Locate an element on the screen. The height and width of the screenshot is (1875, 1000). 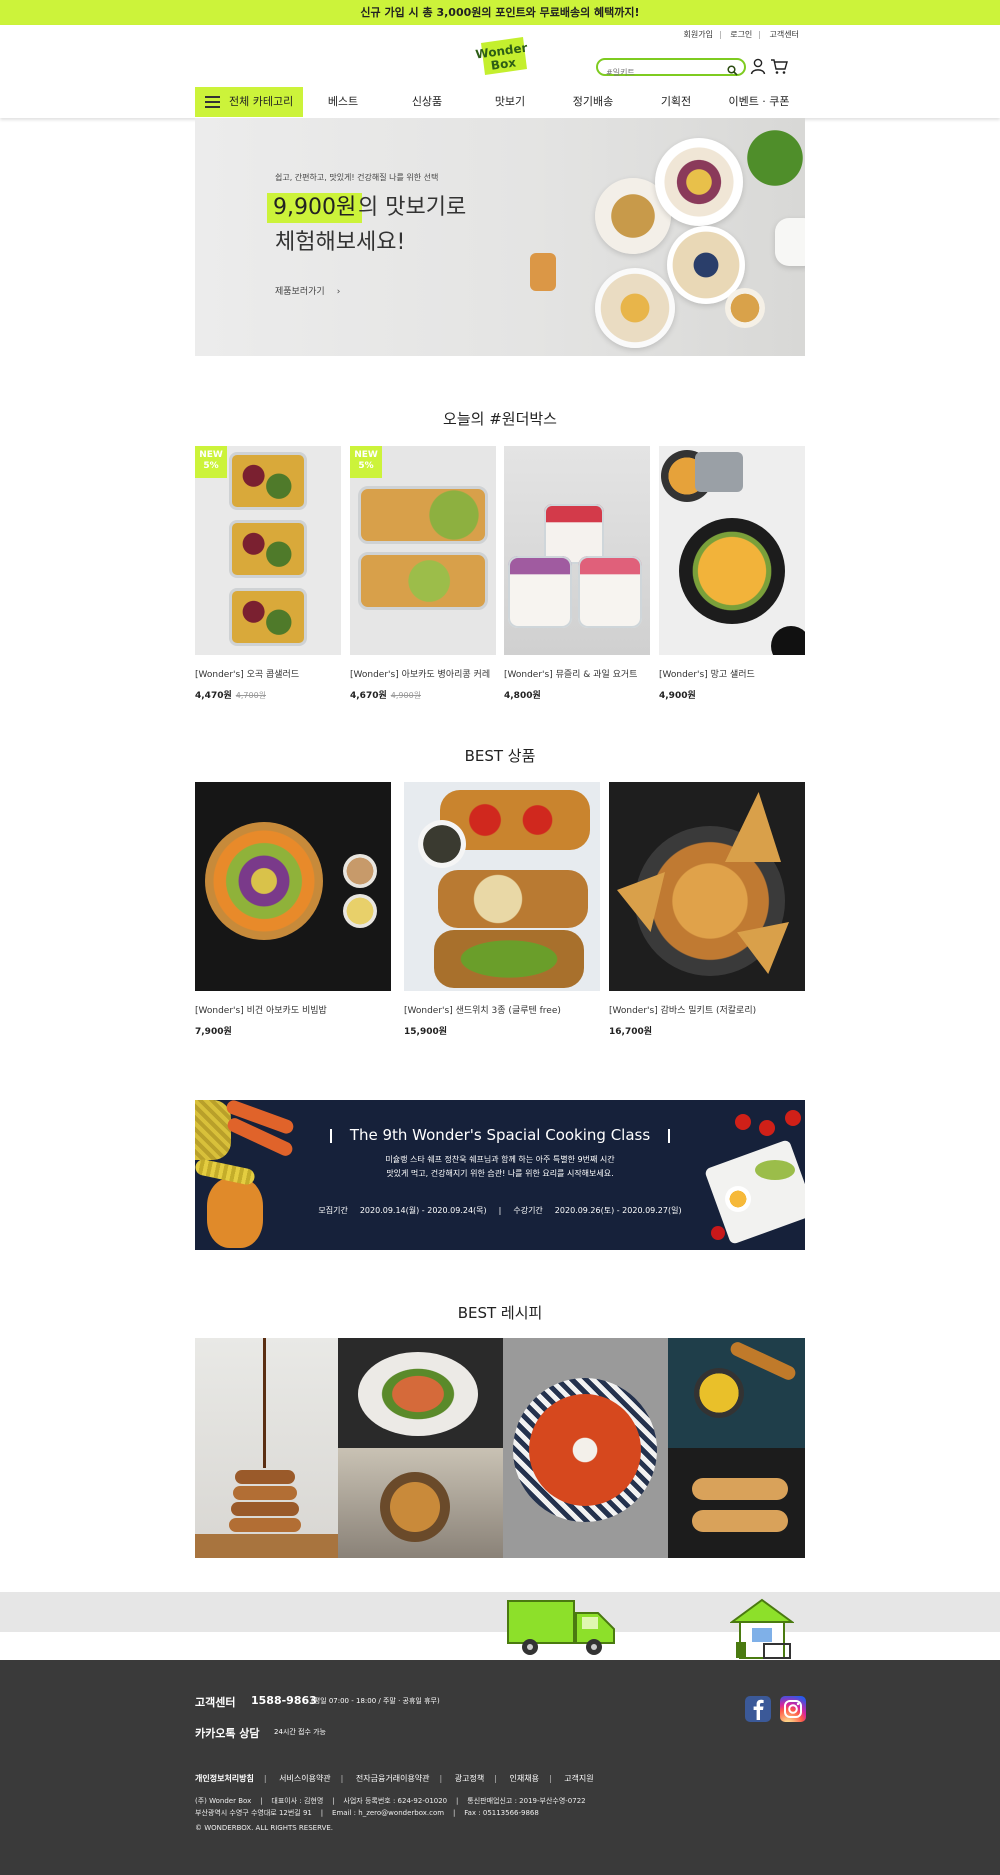
hero-subtitle: 쉽고, 간편하고, 맛있게! 건강해질 나를 위한 선택 is located at coordinates (357, 177).